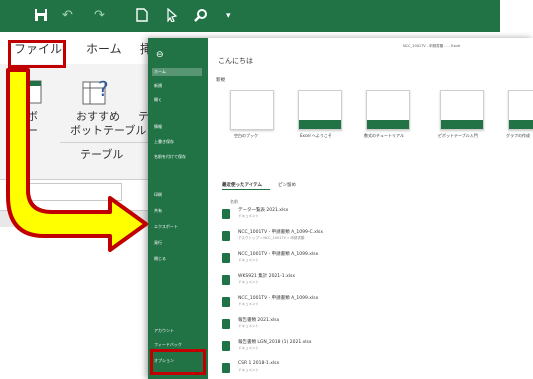 This screenshot has width=533, height=379. I want to click on yellow-arrow-icon, so click(77, 160).